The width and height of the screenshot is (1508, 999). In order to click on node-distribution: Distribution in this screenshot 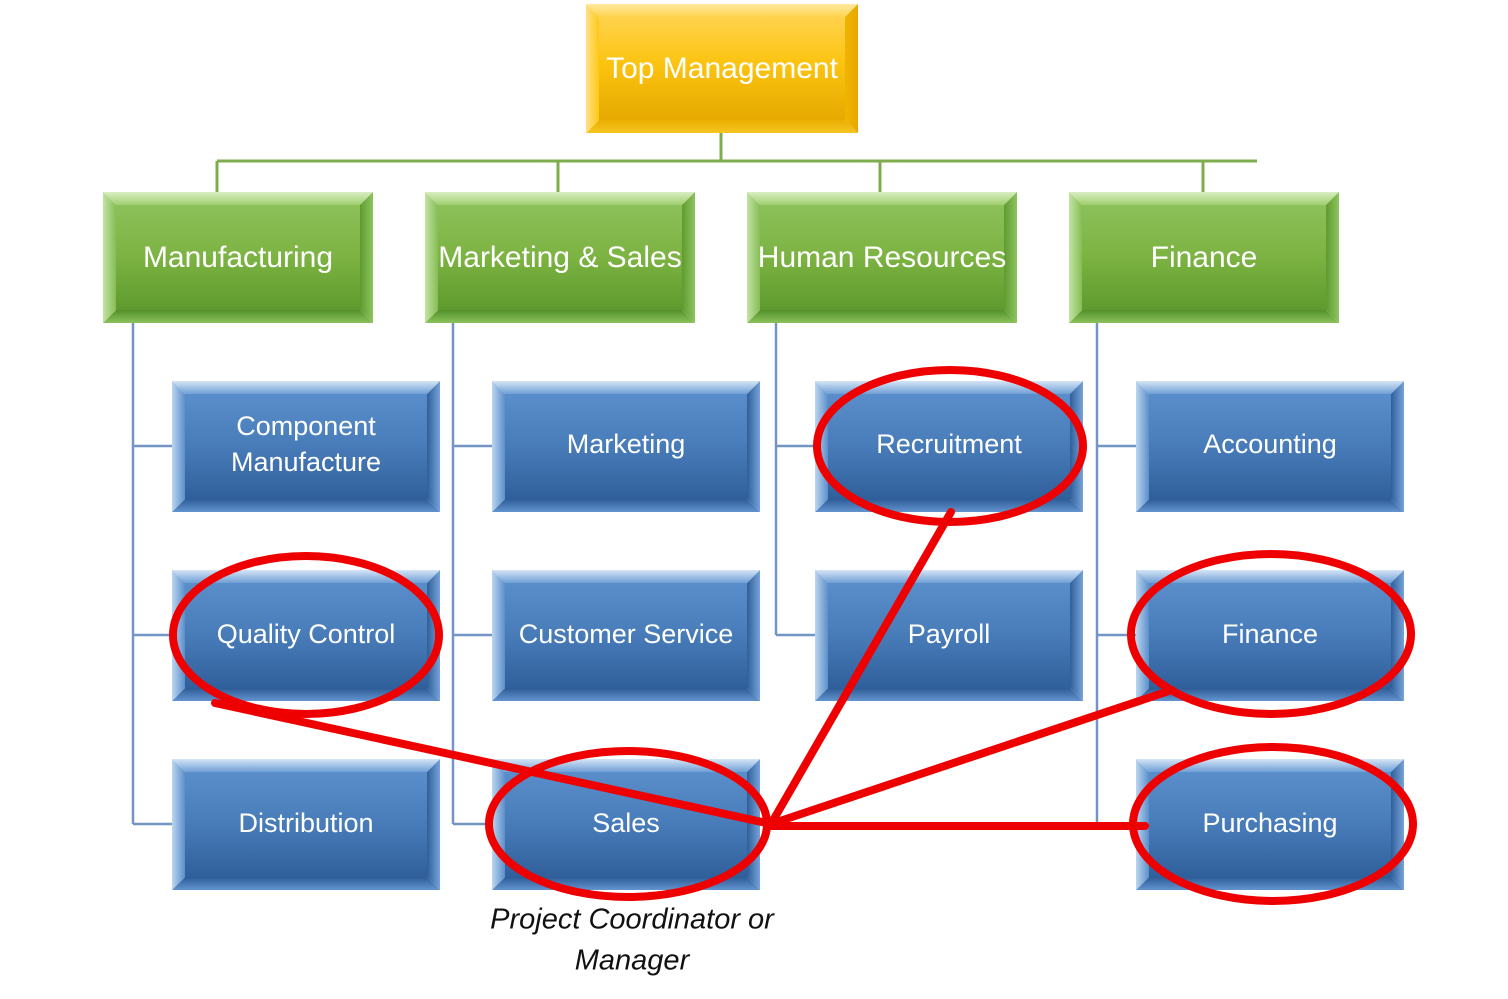, I will do `click(306, 824)`.